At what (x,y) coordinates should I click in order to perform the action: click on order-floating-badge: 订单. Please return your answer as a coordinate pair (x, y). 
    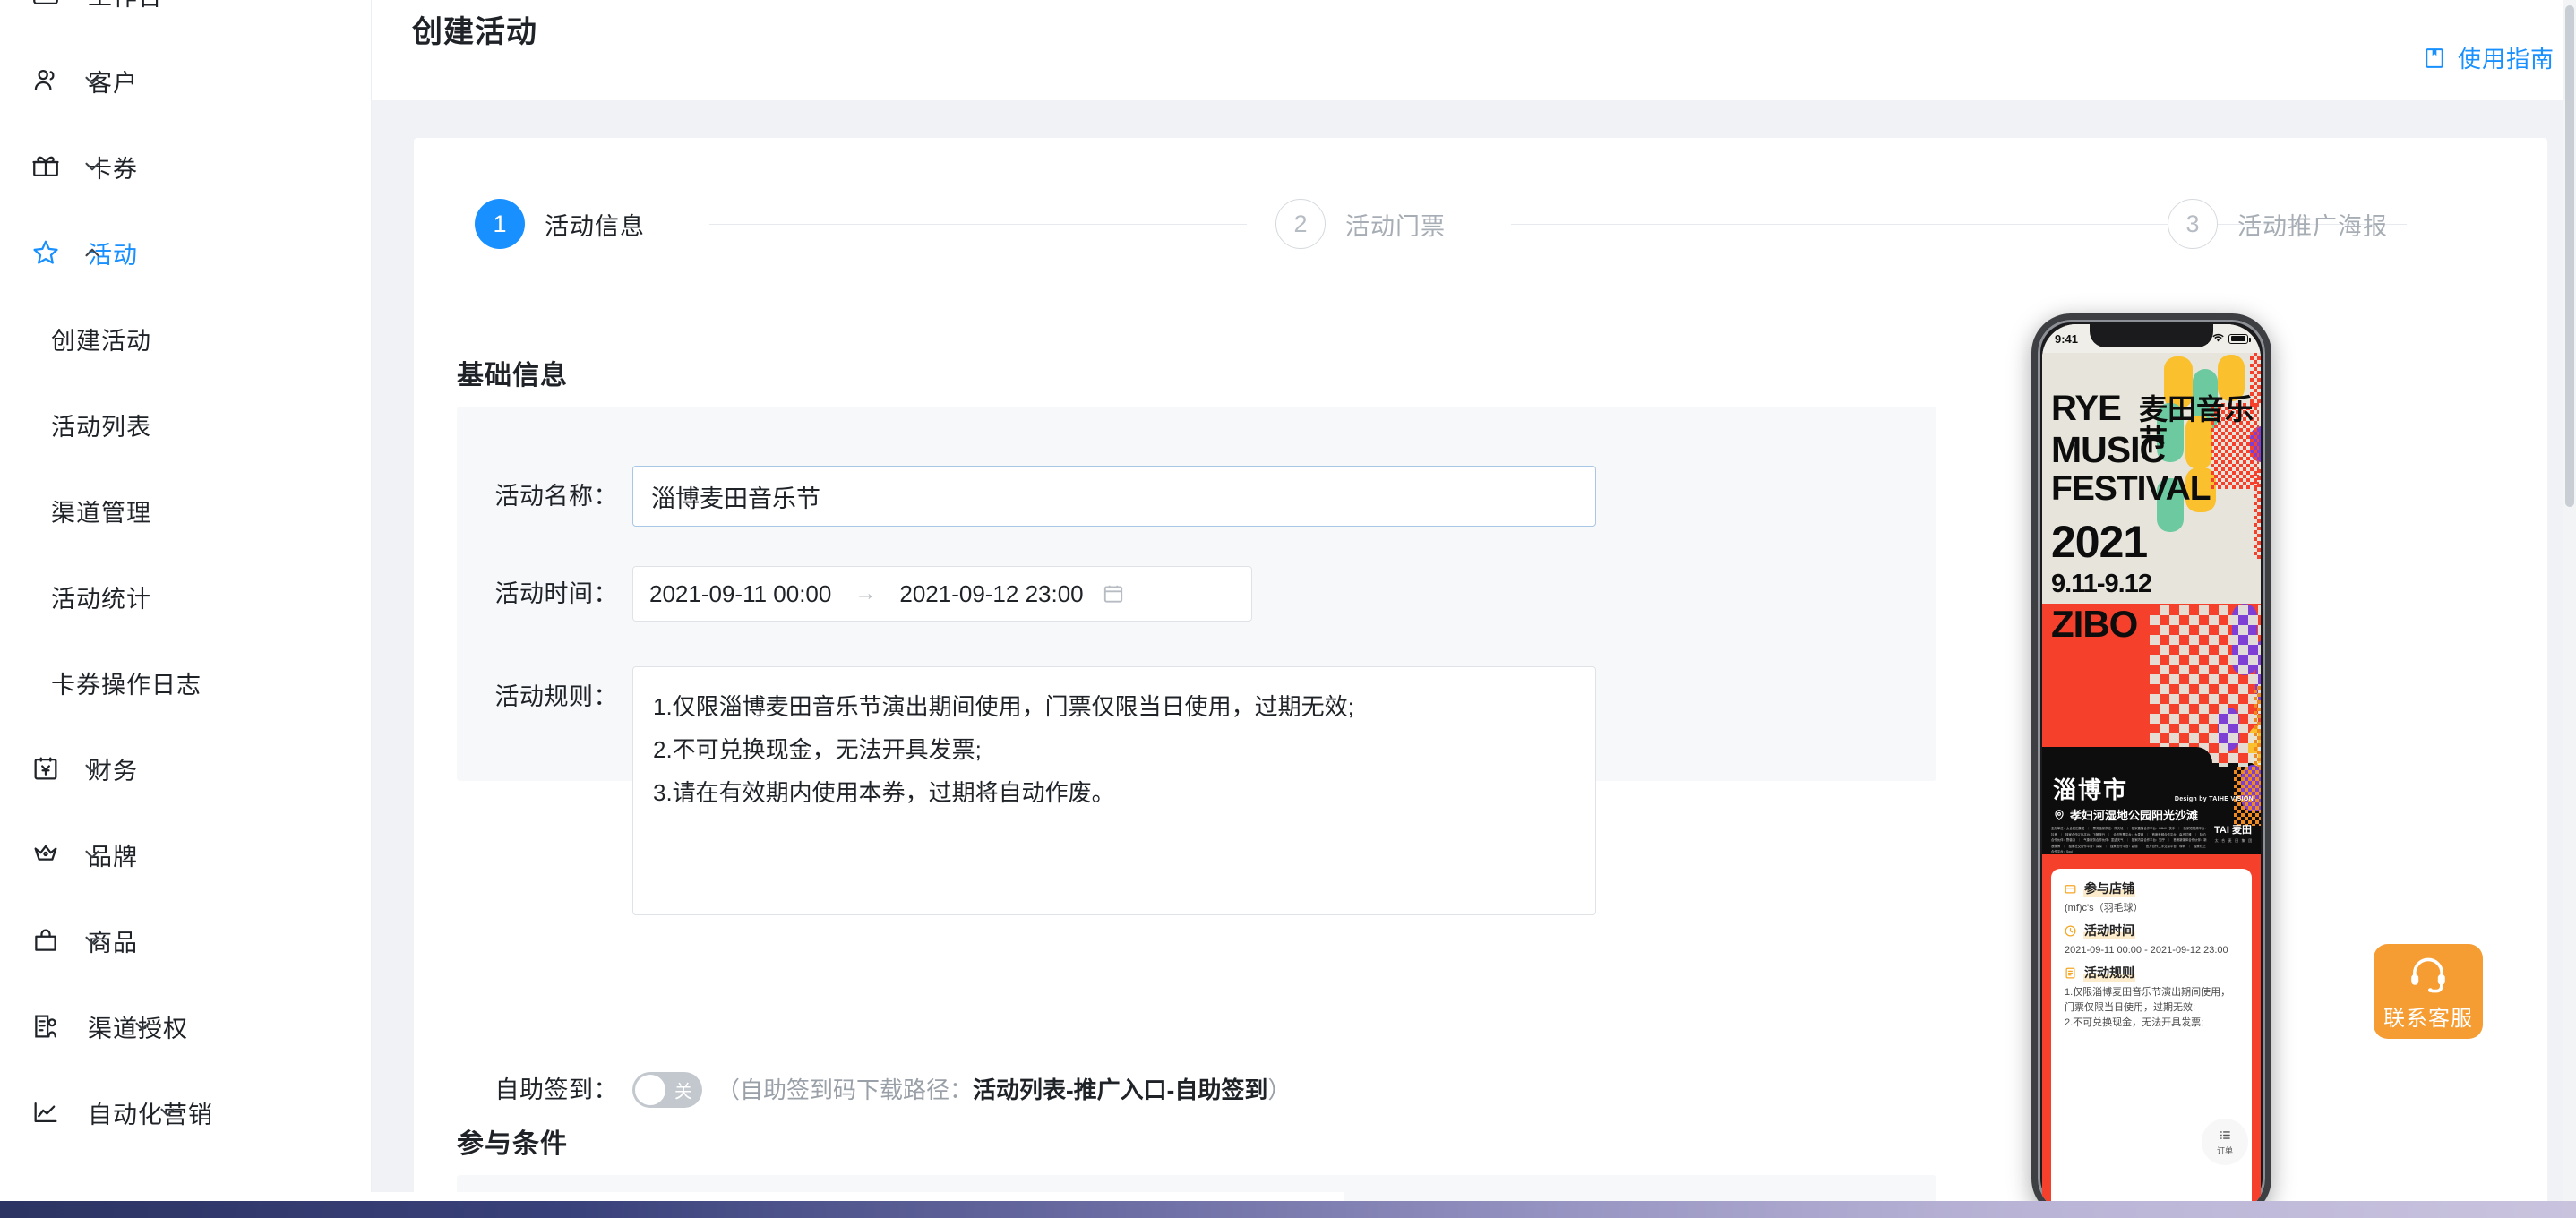
    Looking at the image, I should click on (2225, 1142).